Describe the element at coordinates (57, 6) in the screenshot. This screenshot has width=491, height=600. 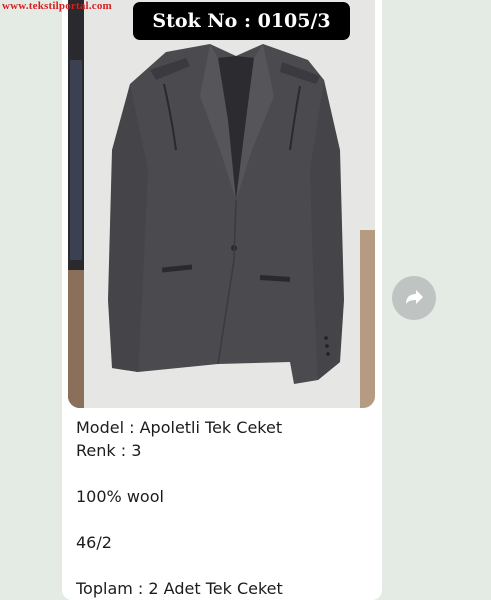
I see `site-watermark: www.tekstilportal.com` at that location.